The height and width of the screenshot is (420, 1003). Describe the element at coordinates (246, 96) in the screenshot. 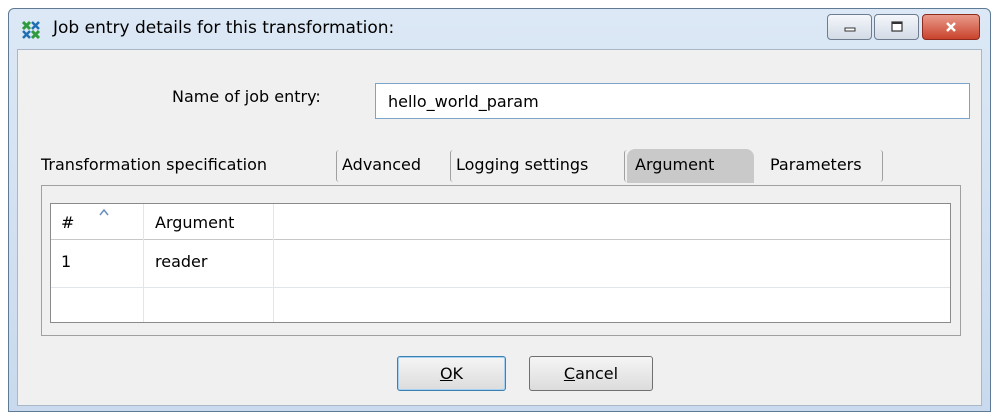

I see `job-entry-name-label: Name of job entry:` at that location.